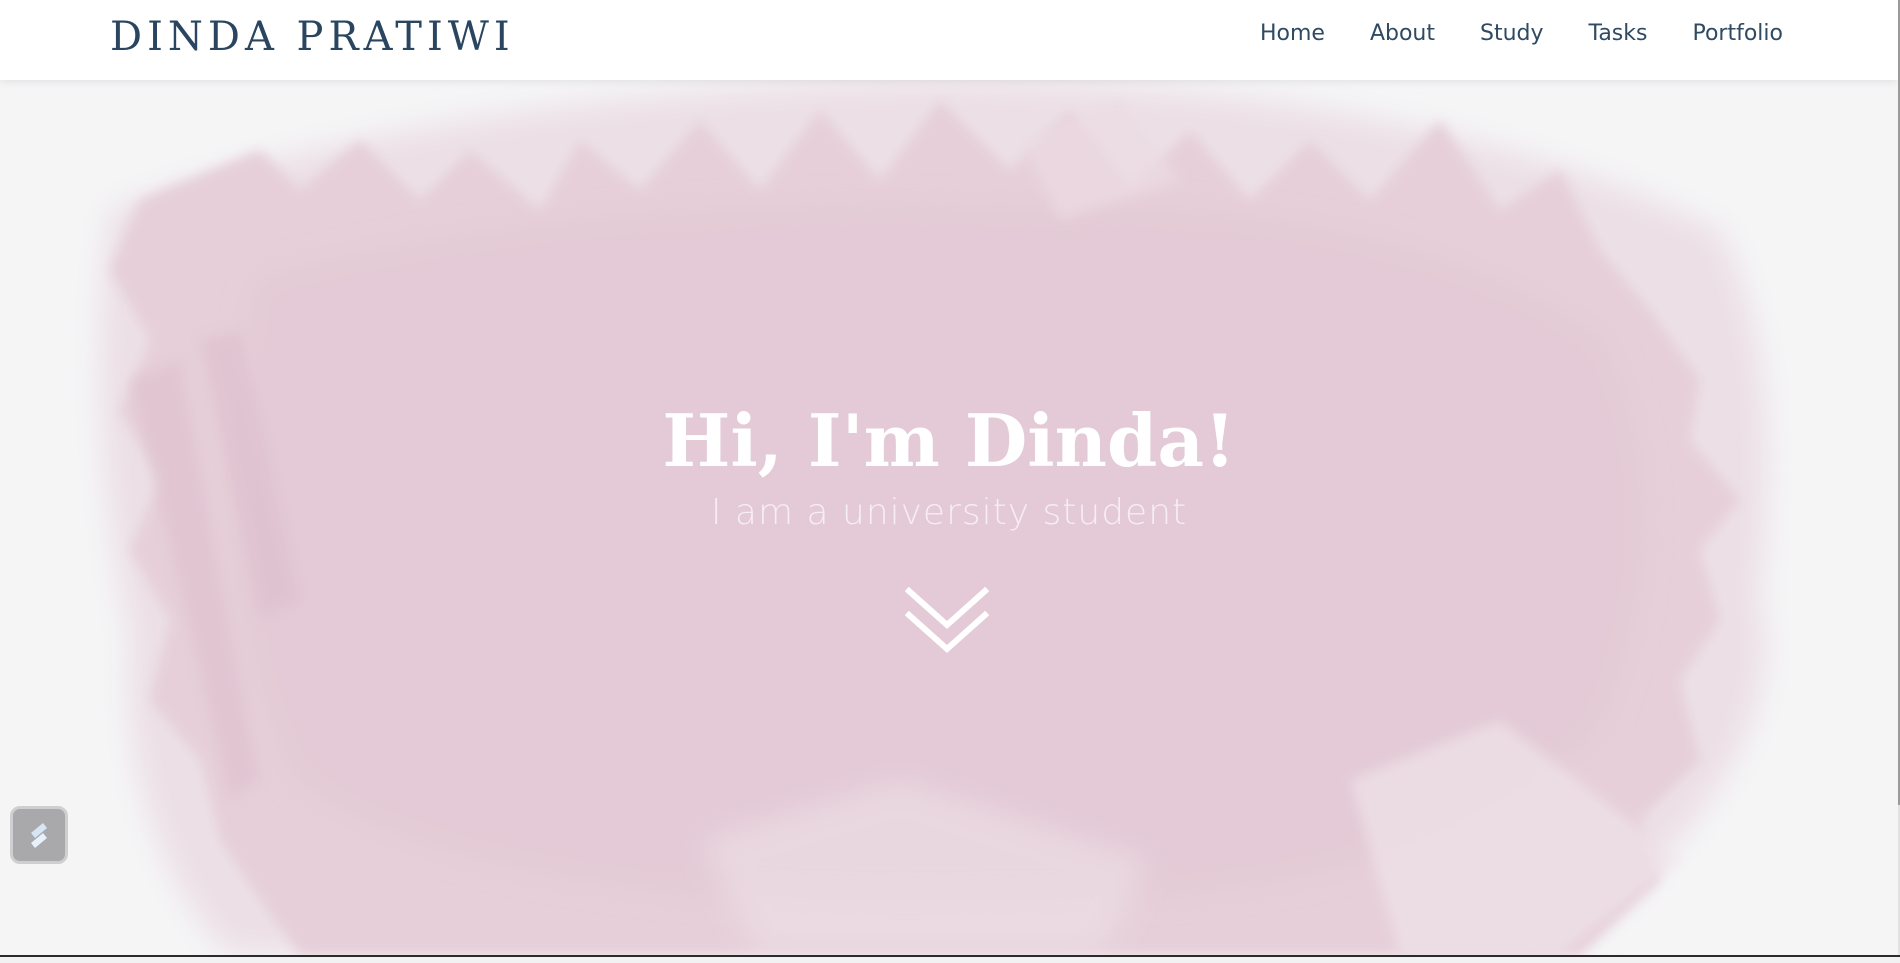  I want to click on nav-portfolio-link: Portfolio, so click(1737, 34).